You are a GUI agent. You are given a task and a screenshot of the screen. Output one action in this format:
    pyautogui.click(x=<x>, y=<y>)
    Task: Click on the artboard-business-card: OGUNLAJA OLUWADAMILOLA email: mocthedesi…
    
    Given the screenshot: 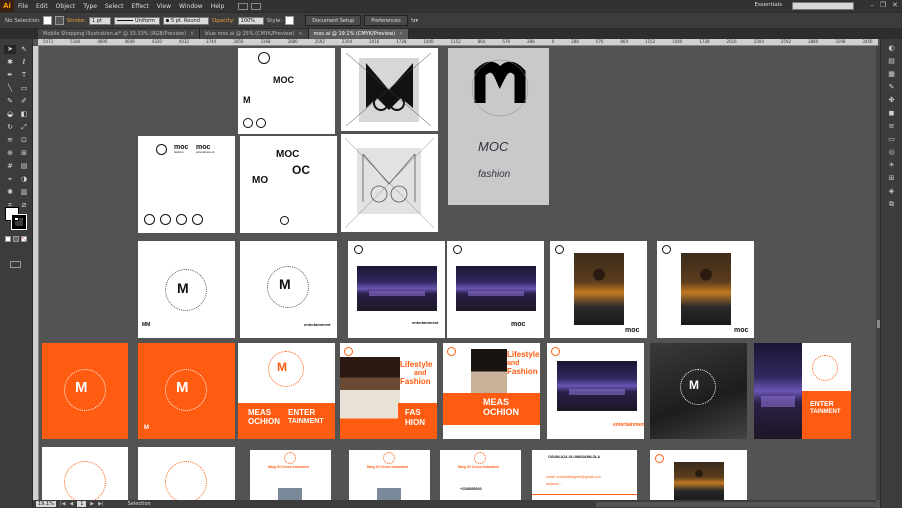 What is the action you would take?
    pyautogui.click(x=584, y=475)
    